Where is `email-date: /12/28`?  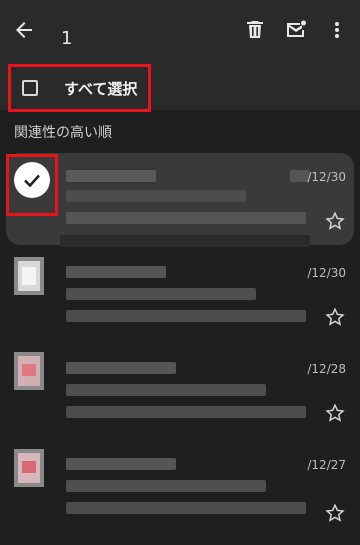
email-date: /12/28 is located at coordinates (326, 369).